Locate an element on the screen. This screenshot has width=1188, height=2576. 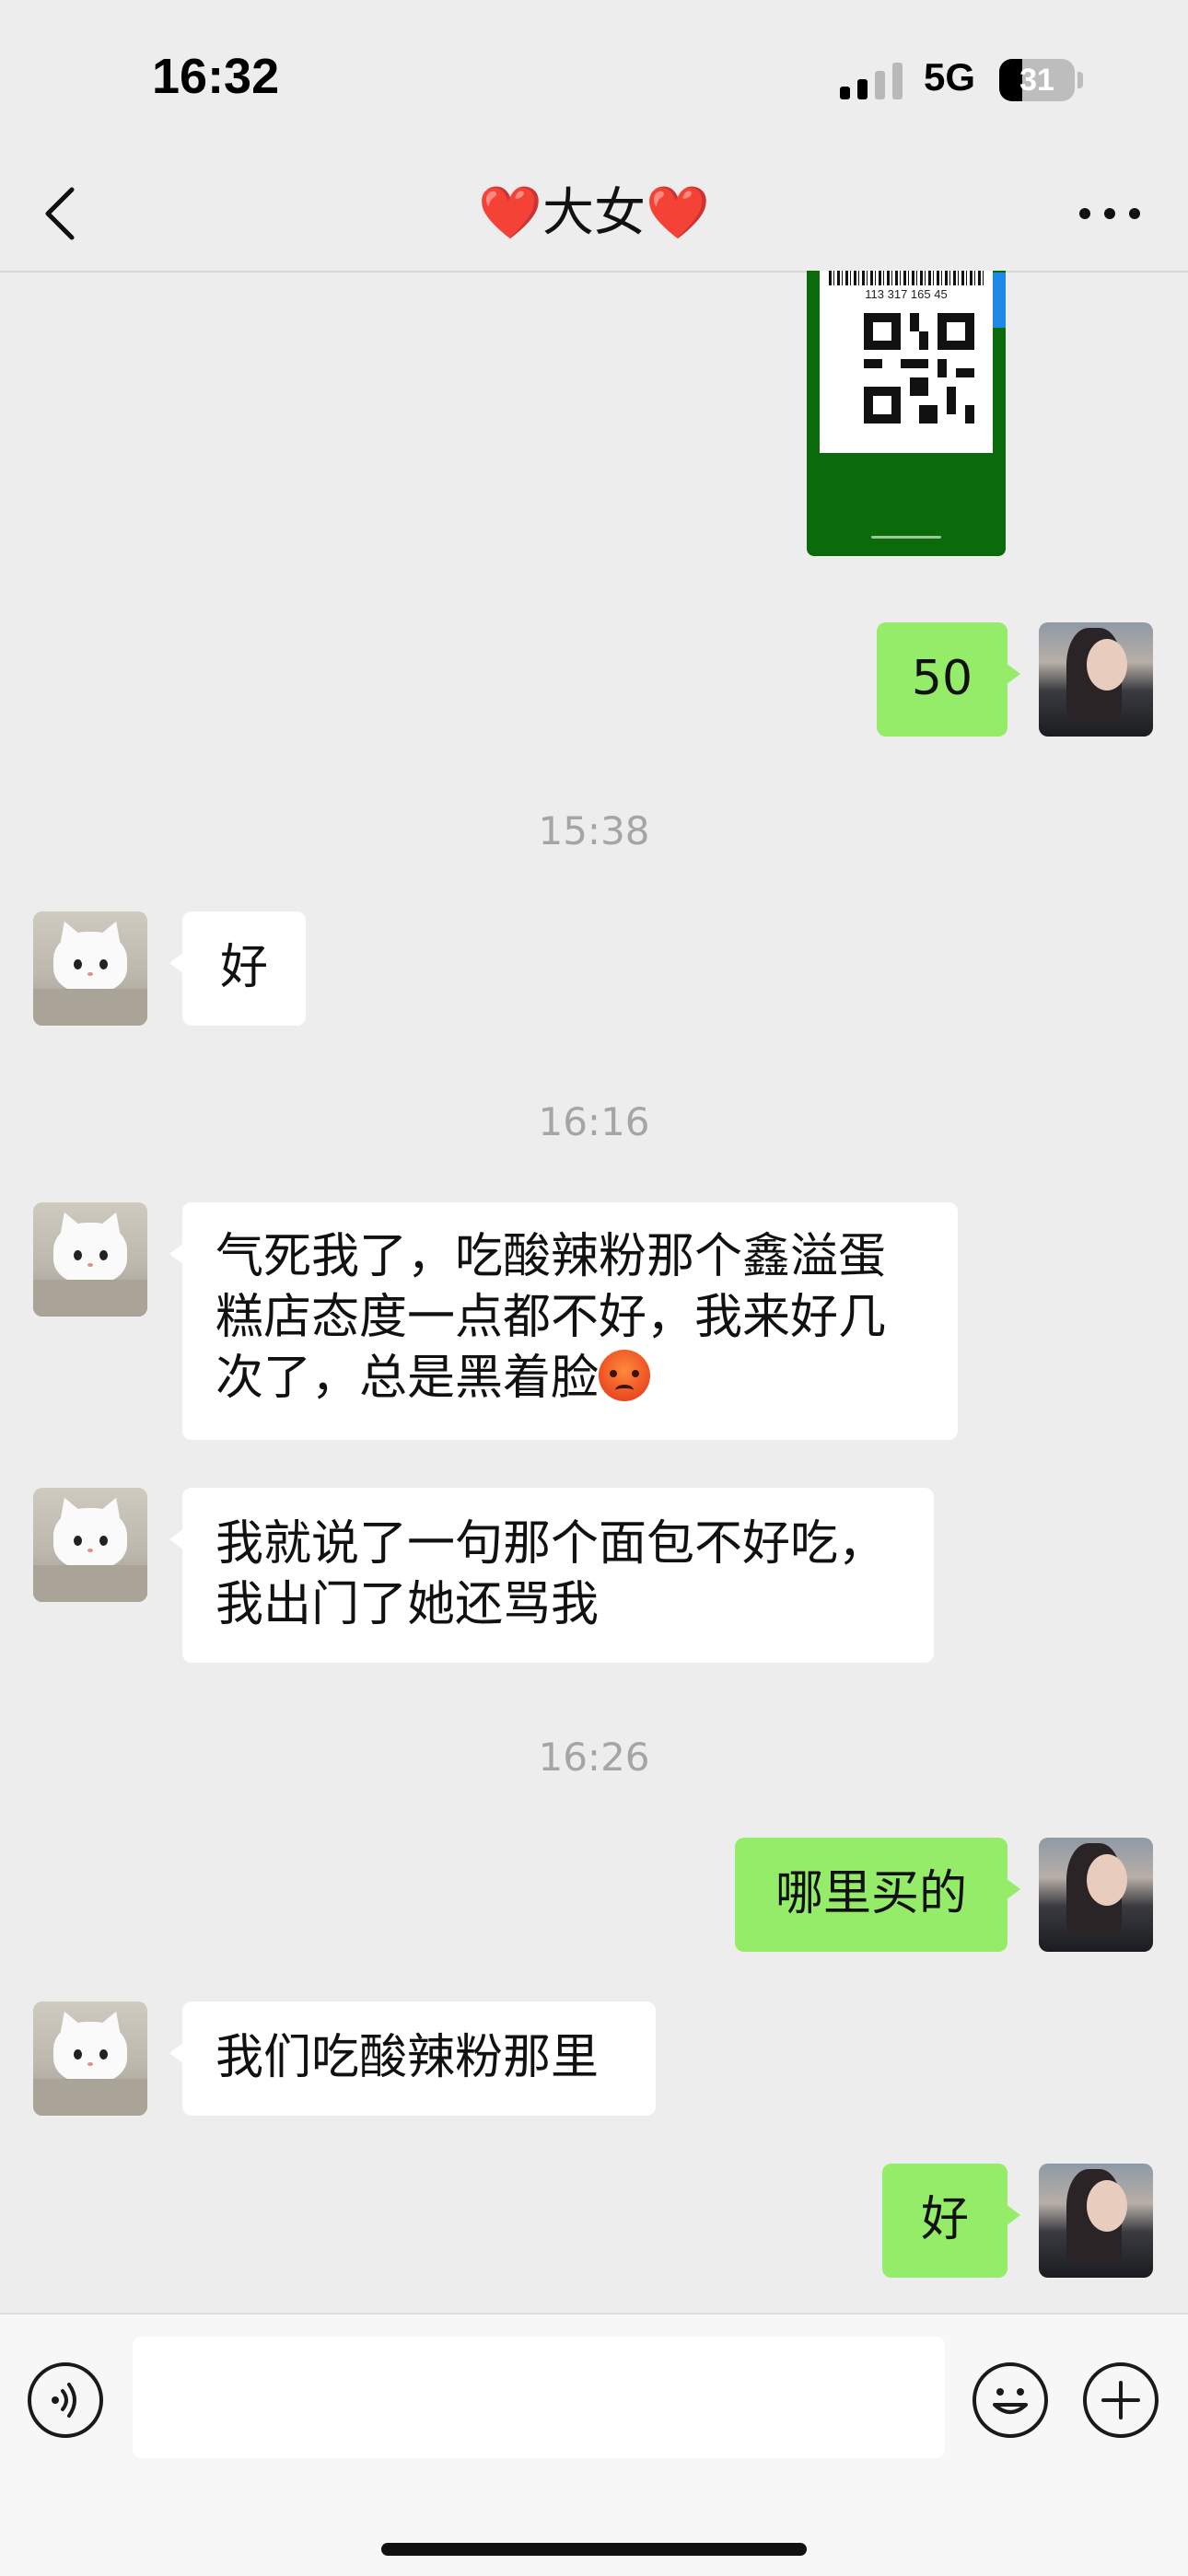
message-bubble-received: 我们吃酸辣粉那里 is located at coordinates (412, 2059).